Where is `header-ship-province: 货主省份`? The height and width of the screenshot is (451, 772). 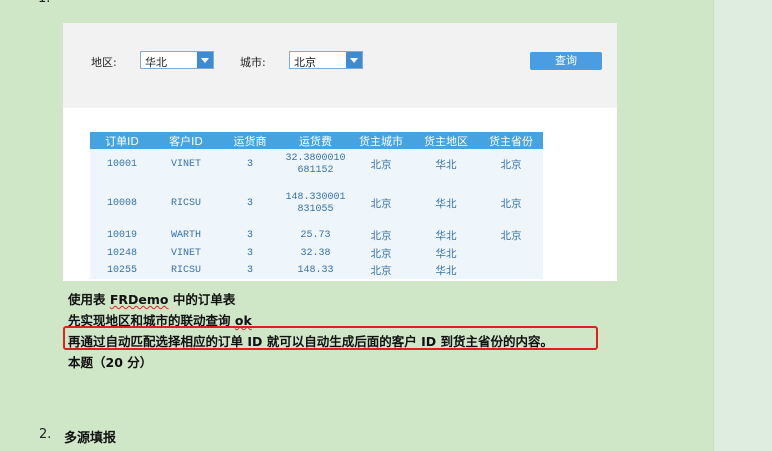
header-ship-province: 货主省份 is located at coordinates (511, 140).